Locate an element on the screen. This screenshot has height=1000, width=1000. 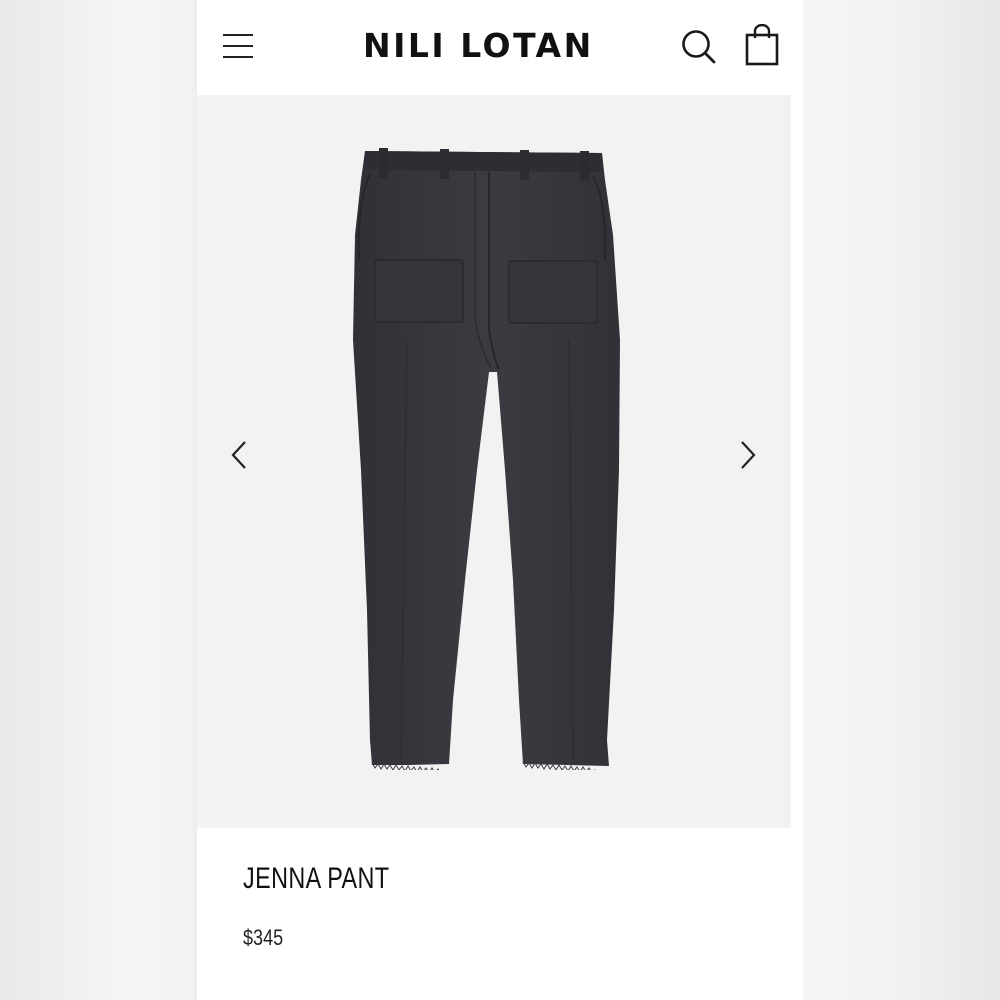
chevron-left-icon is located at coordinates (238, 455).